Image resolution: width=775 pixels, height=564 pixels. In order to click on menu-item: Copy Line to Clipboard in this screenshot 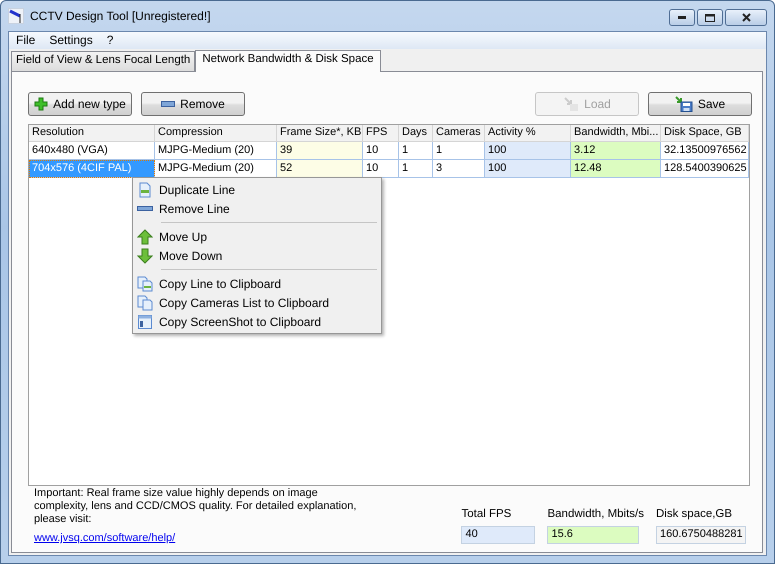, I will do `click(257, 283)`.